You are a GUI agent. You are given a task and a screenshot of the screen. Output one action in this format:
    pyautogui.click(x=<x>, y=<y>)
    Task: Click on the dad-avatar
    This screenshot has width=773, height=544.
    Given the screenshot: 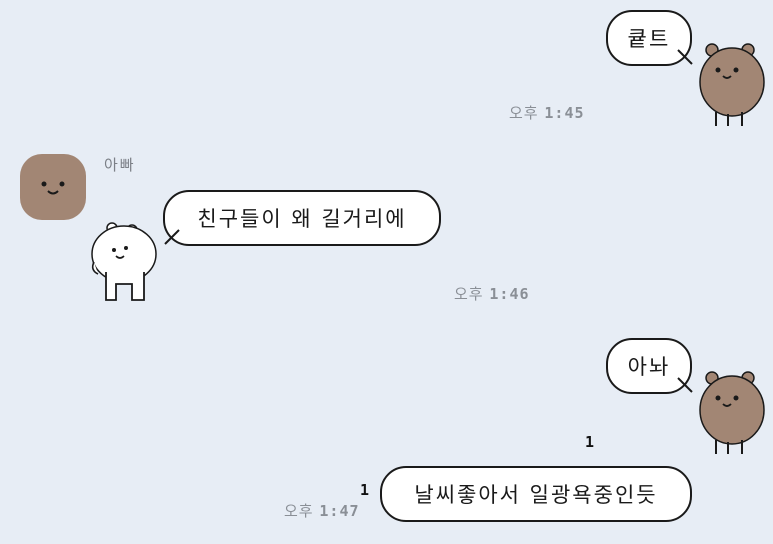 What is the action you would take?
    pyautogui.click(x=53, y=187)
    